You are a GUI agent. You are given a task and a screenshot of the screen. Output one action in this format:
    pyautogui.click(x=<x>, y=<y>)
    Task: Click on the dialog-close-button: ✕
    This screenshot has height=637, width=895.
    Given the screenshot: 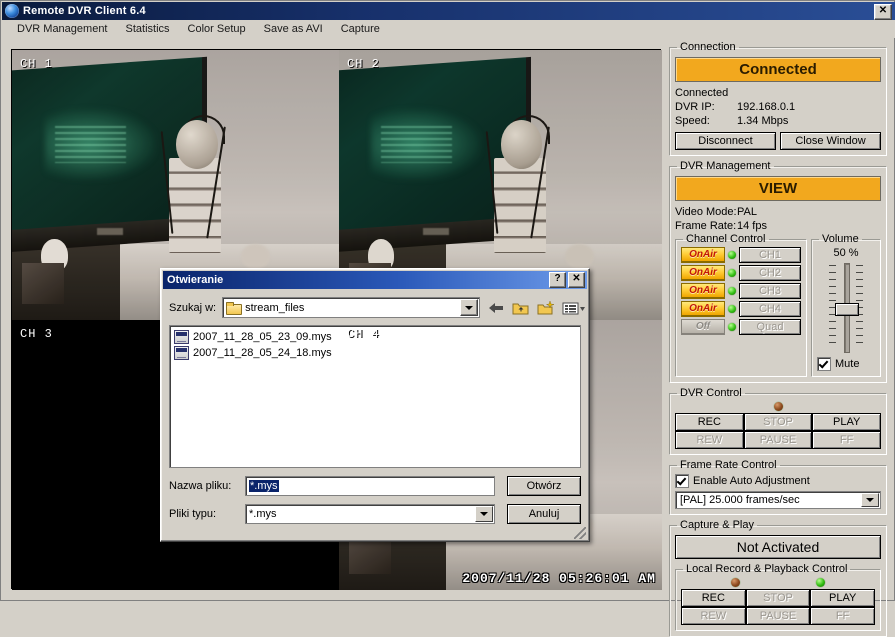 What is the action you would take?
    pyautogui.click(x=576, y=280)
    